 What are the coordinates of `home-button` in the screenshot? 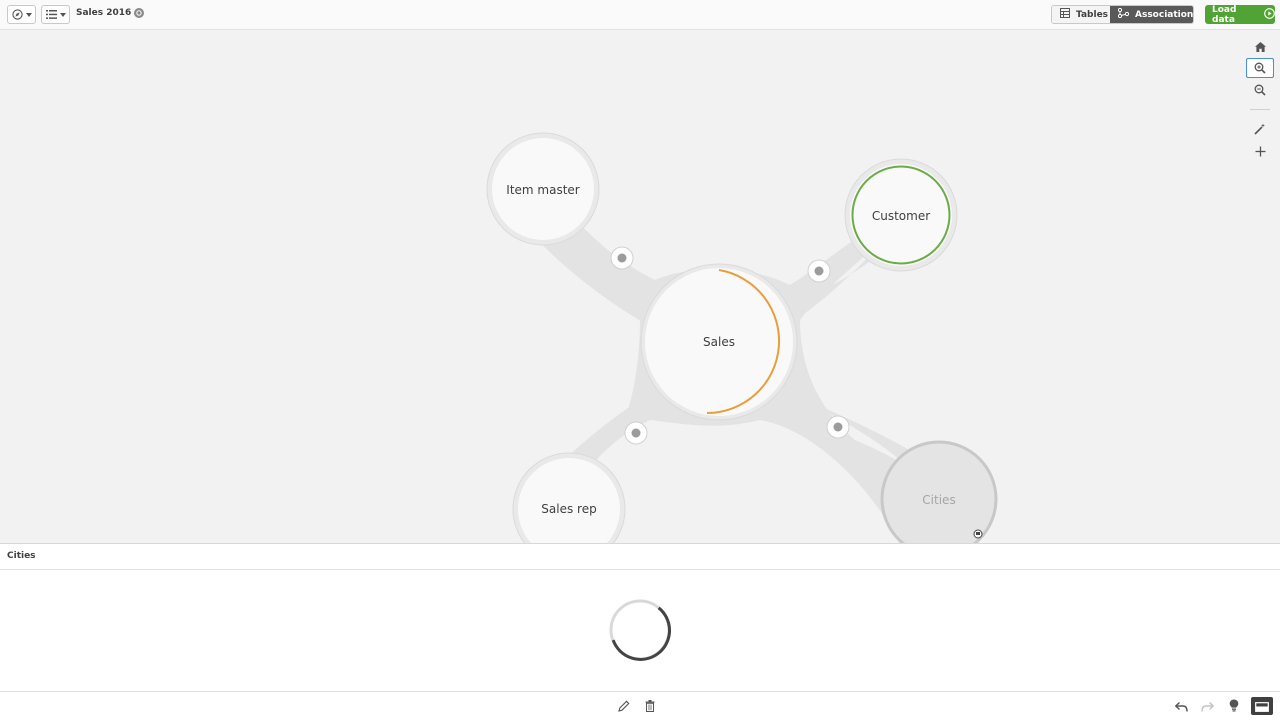 It's located at (1260, 46).